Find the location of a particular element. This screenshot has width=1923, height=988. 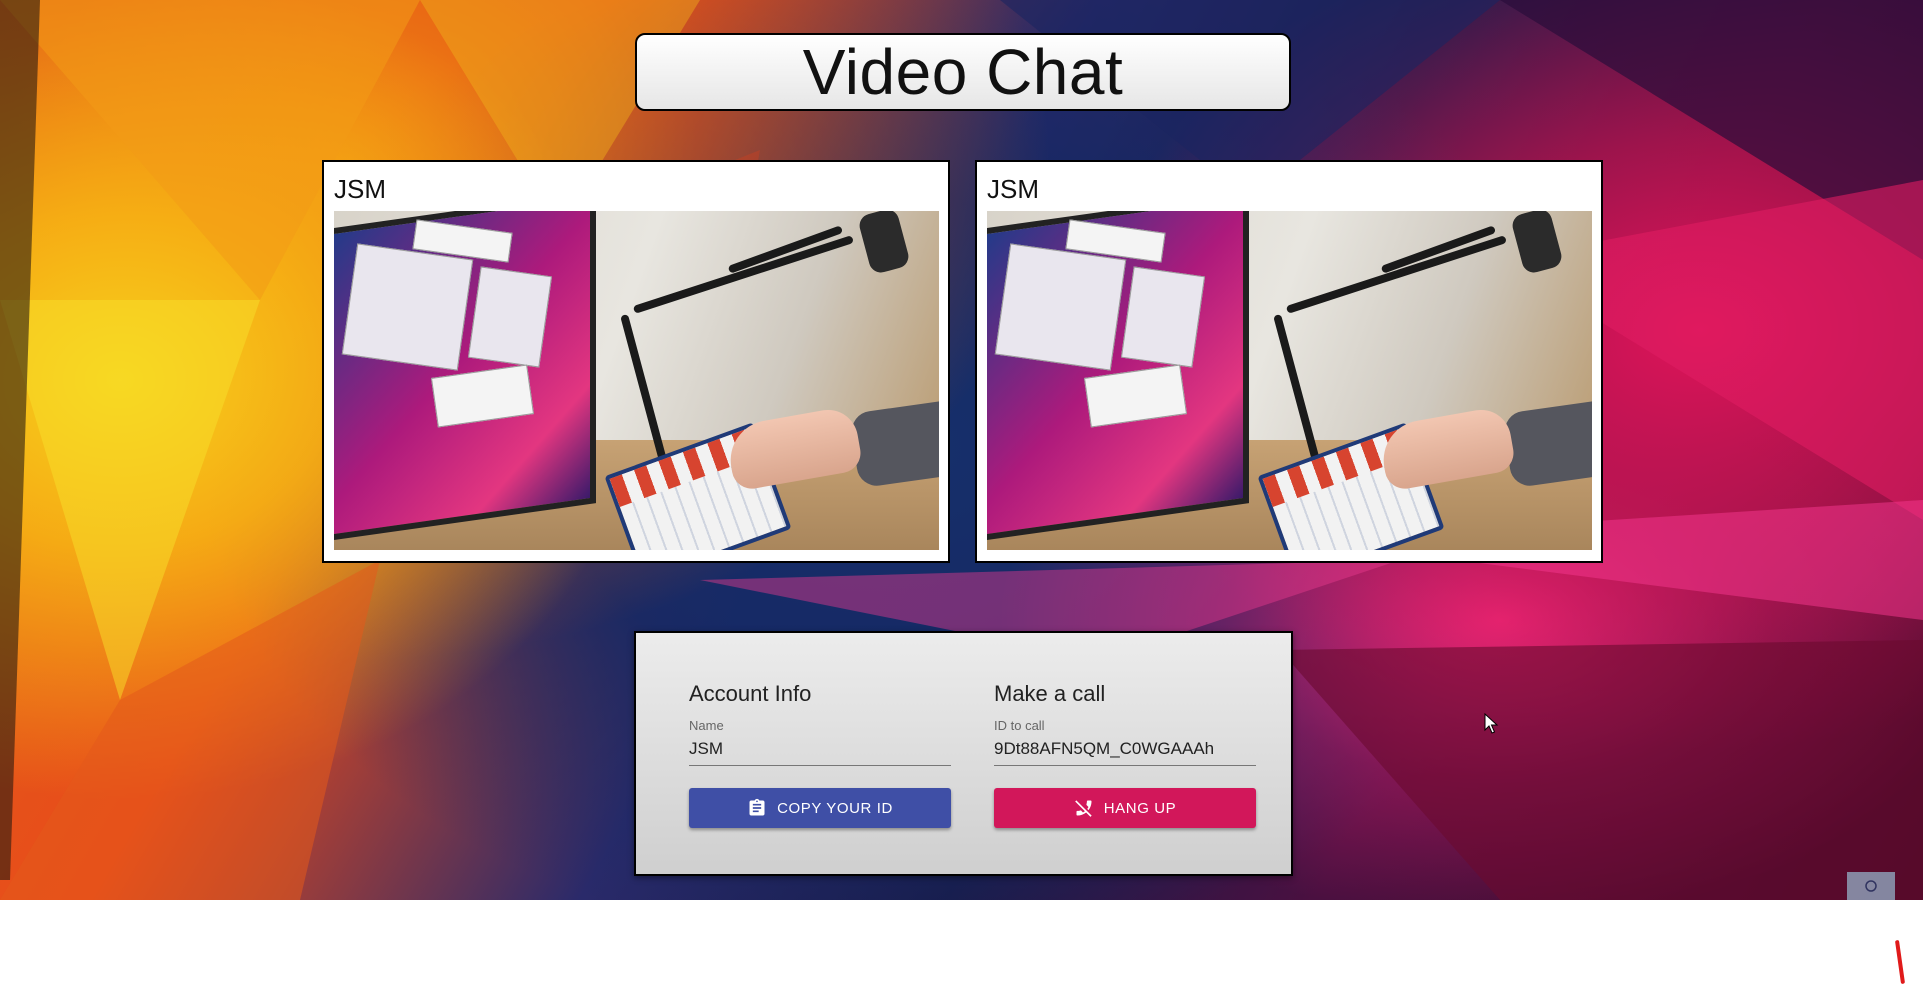

app-title: Video Chat is located at coordinates (963, 72).